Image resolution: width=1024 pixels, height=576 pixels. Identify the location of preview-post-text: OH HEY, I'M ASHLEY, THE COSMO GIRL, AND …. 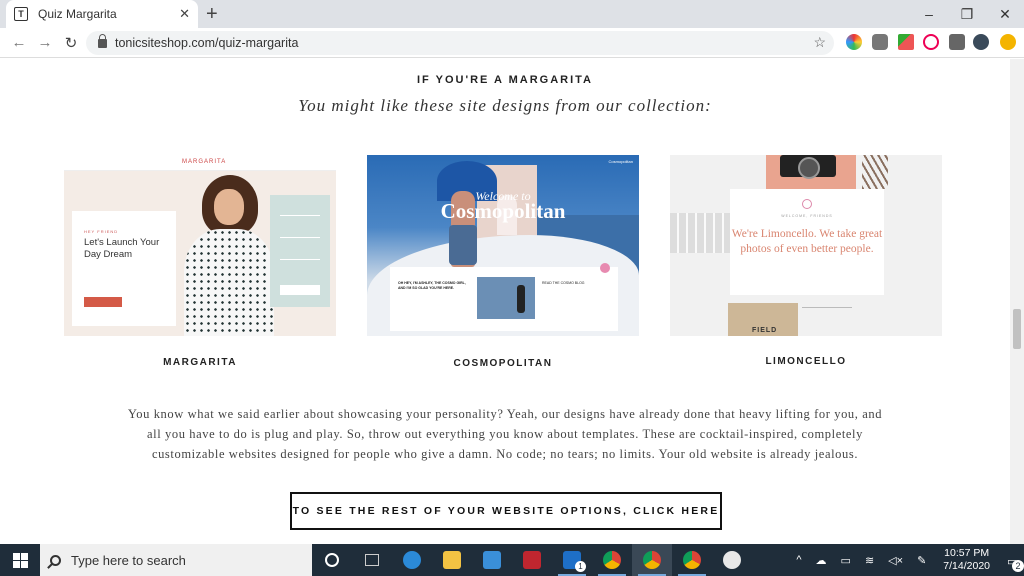
(432, 285).